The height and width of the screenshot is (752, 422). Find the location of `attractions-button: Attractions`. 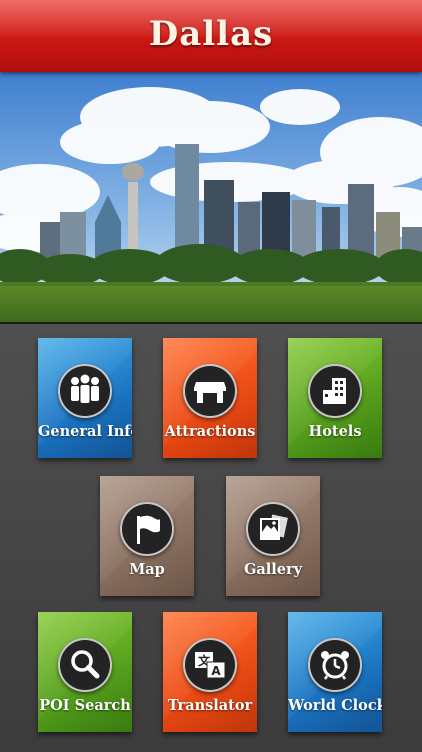

attractions-button: Attractions is located at coordinates (210, 398).